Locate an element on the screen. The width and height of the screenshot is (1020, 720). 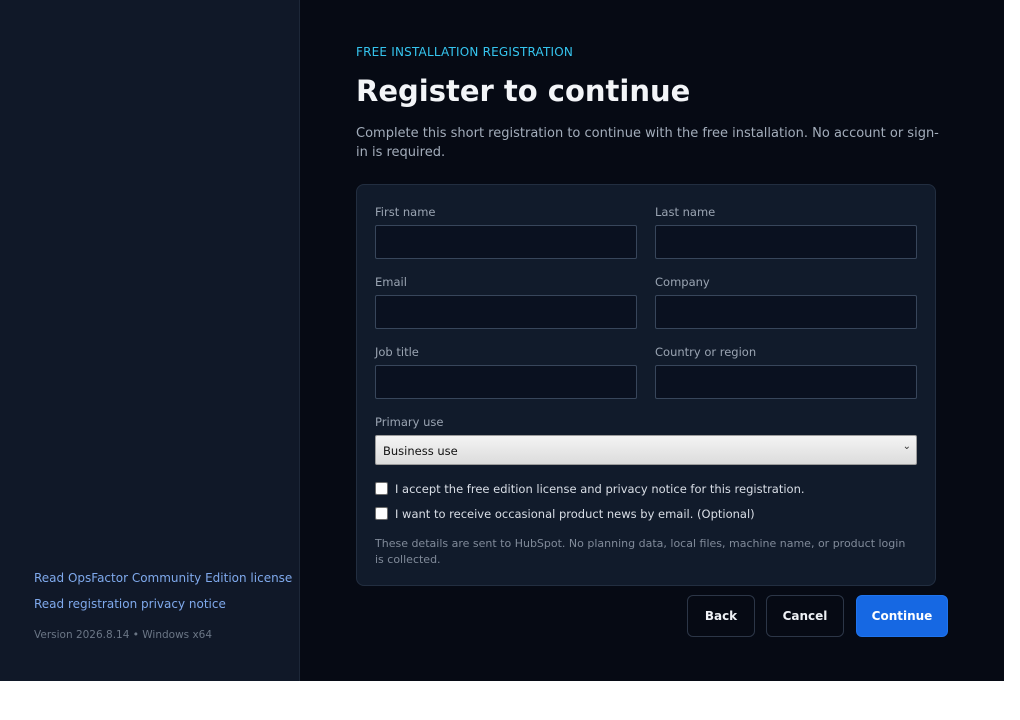
primary-use-value: Business use is located at coordinates (420, 451).